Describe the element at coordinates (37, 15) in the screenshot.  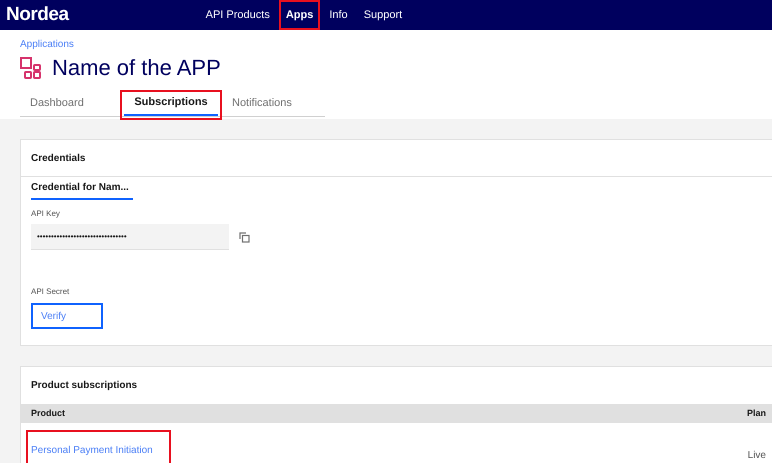
I see `logo: Nordea` at that location.